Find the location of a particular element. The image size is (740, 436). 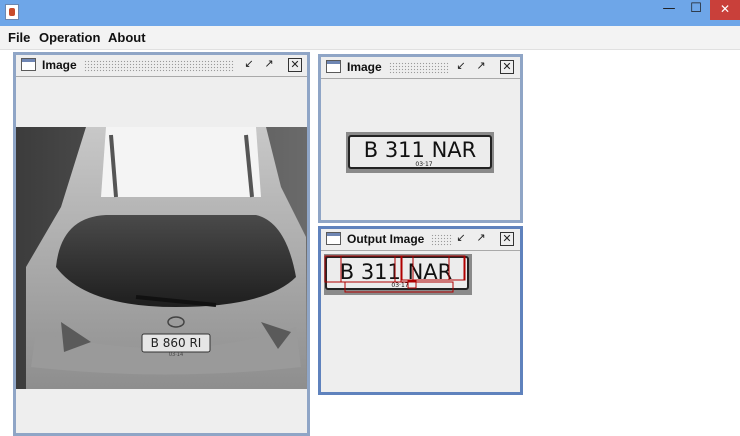

window-maximize-icon: ☐ is located at coordinates (696, 10).